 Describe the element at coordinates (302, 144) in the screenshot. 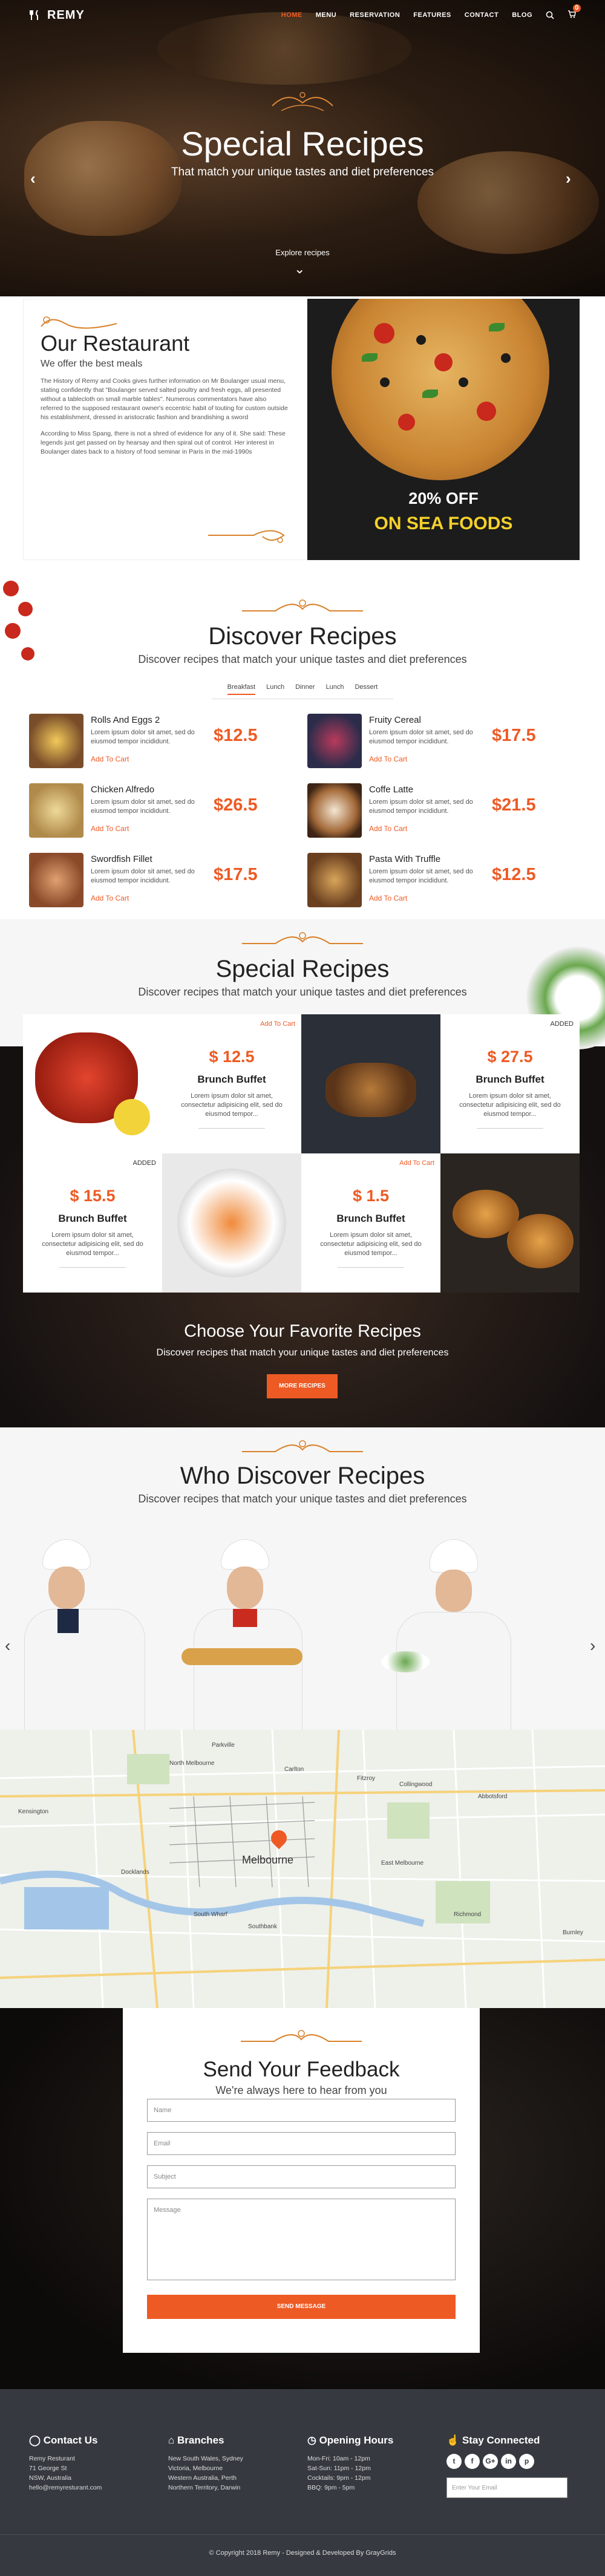

I see `hero-title: Special Recipes` at that location.